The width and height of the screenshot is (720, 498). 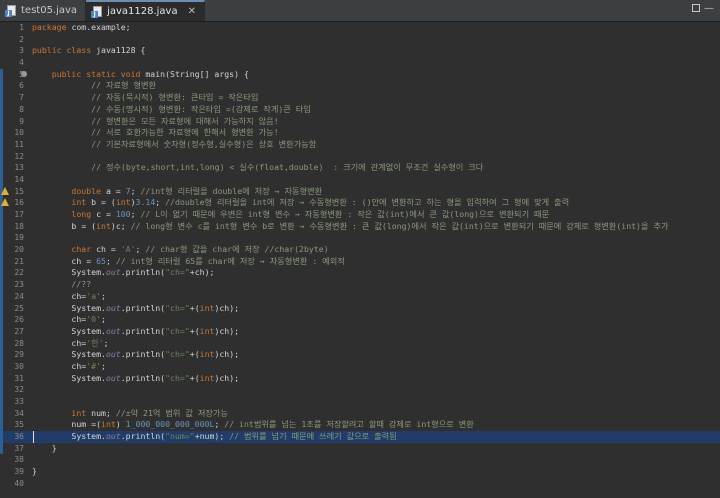 What do you see at coordinates (15, 121) in the screenshot?
I see `line-gutter: 9` at bounding box center [15, 121].